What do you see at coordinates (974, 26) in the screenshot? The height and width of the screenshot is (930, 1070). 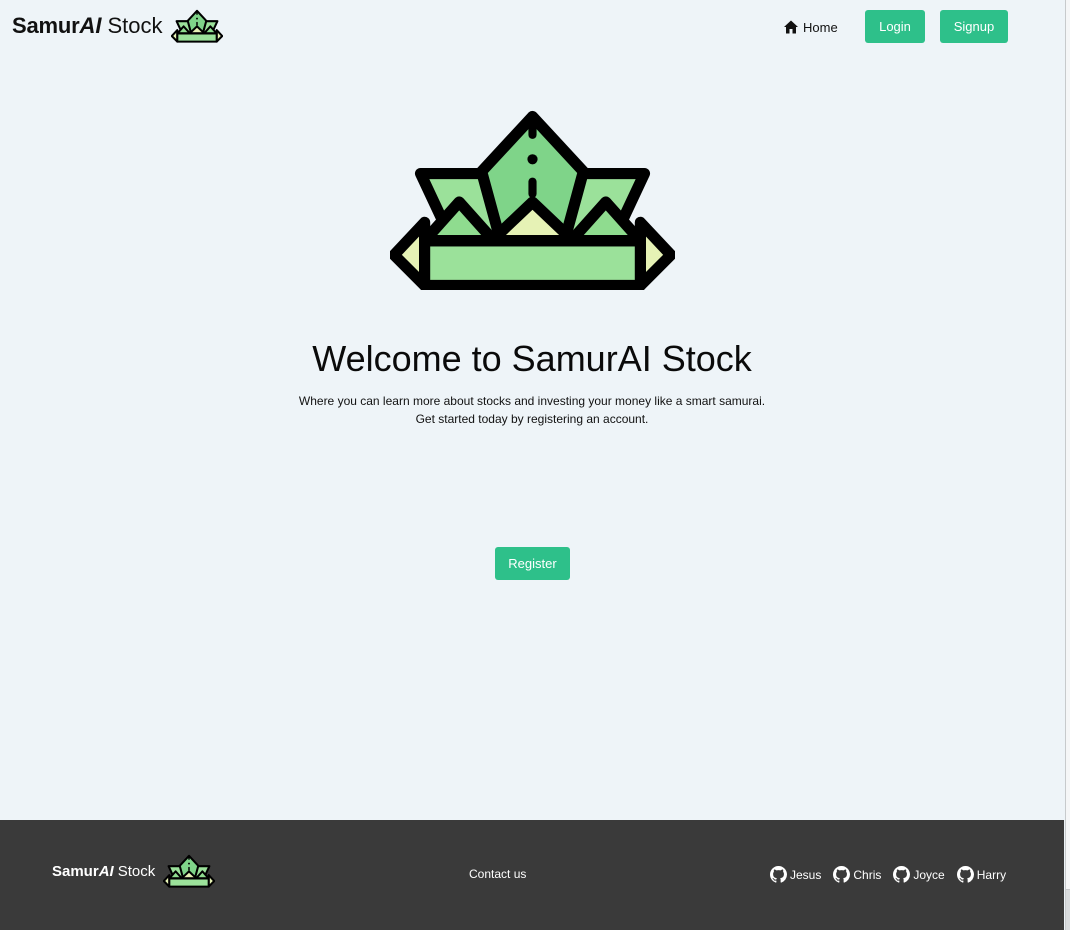 I see `signup-button: Signup` at bounding box center [974, 26].